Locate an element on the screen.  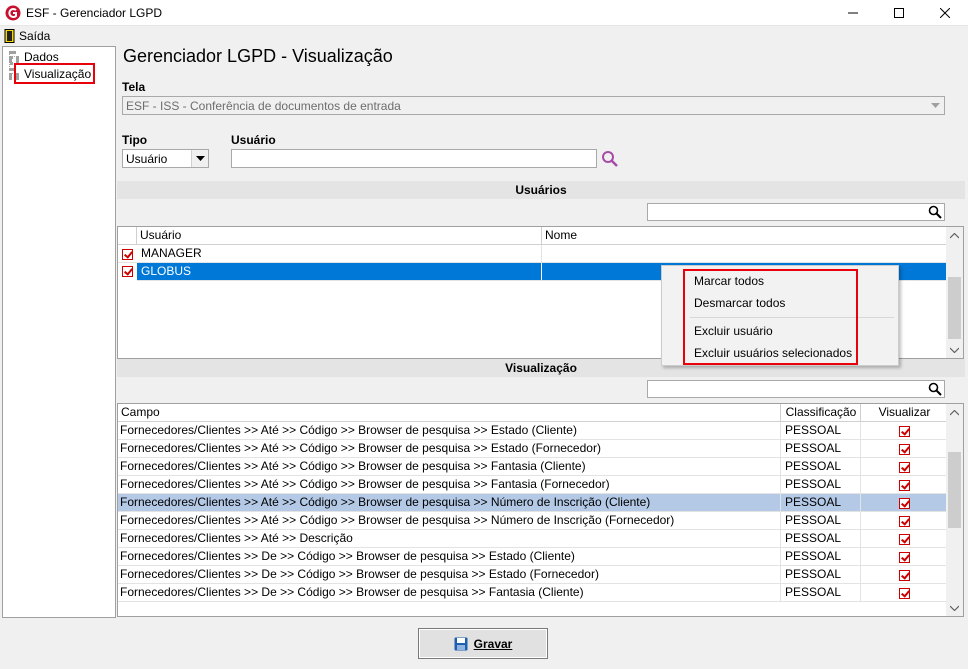
cell-usuario: MANAGER is located at coordinates (339, 253).